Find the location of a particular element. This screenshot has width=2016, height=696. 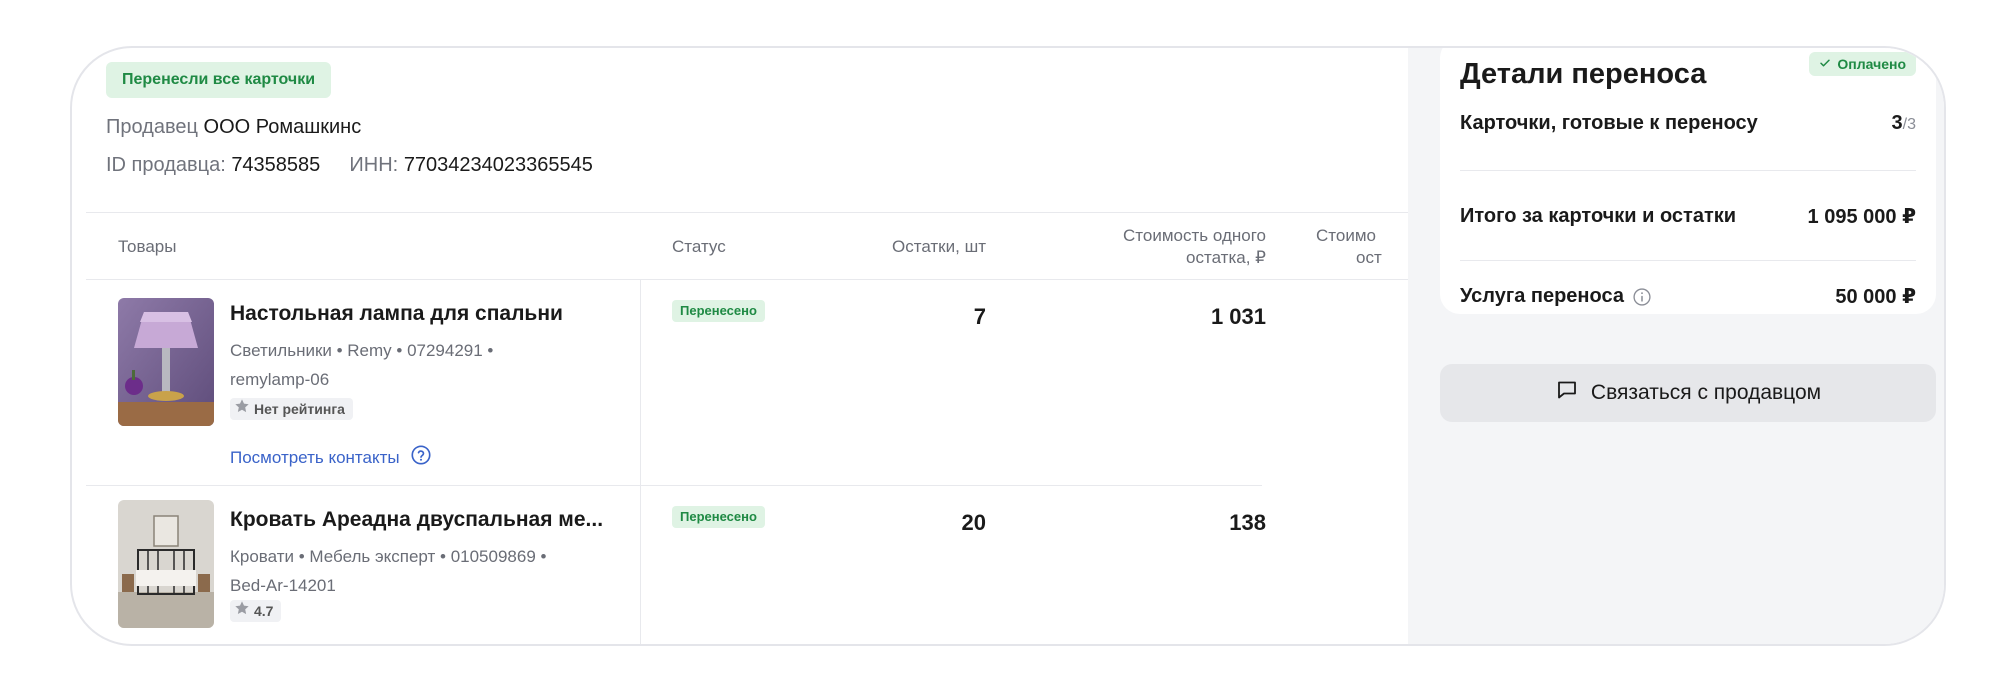

seller-id-label: ID продавца: is located at coordinates (166, 165).